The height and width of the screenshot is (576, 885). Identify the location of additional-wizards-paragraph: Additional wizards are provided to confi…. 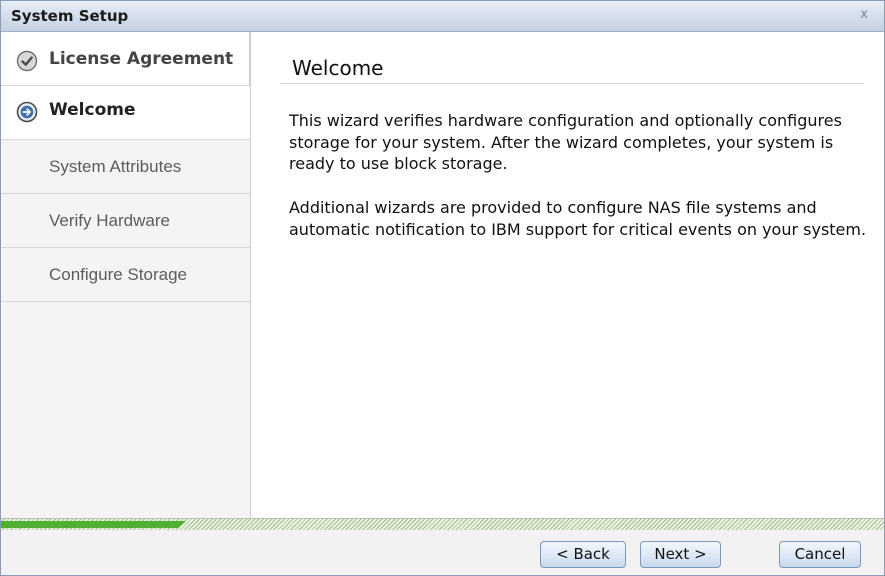
(578, 218).